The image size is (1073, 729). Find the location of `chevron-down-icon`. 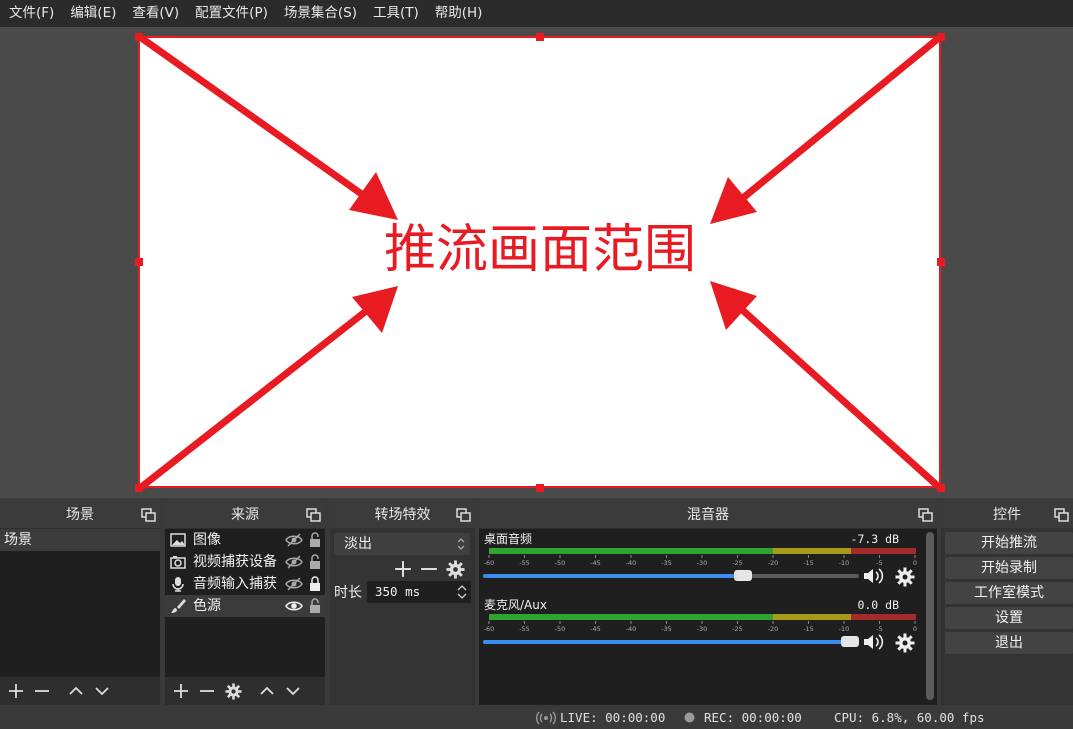

chevron-down-icon is located at coordinates (102, 691).